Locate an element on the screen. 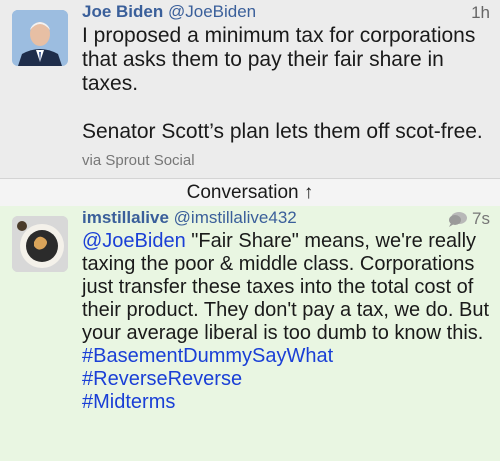 This screenshot has height=461, width=500. conversation-toggle: Conversation ↑ is located at coordinates (250, 193).